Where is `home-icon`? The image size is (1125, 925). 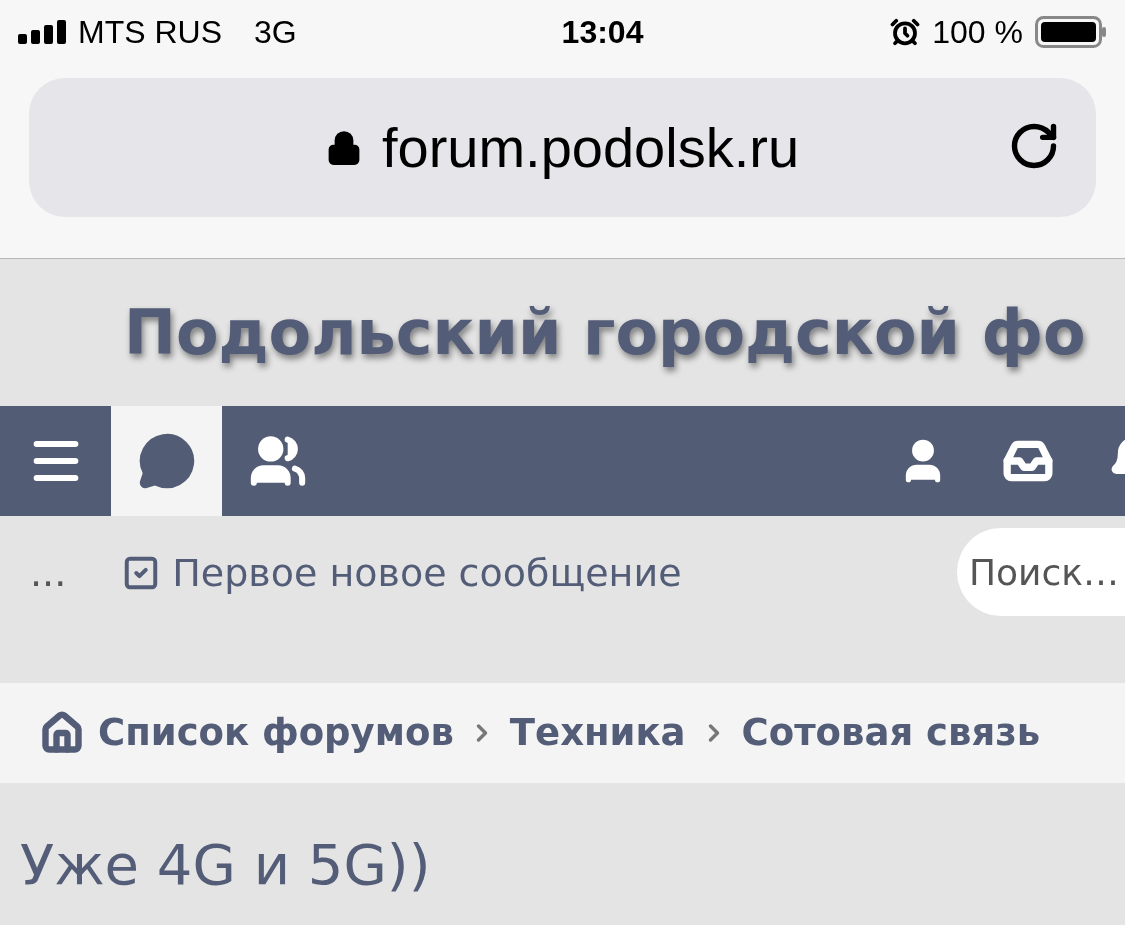
home-icon is located at coordinates (62, 733).